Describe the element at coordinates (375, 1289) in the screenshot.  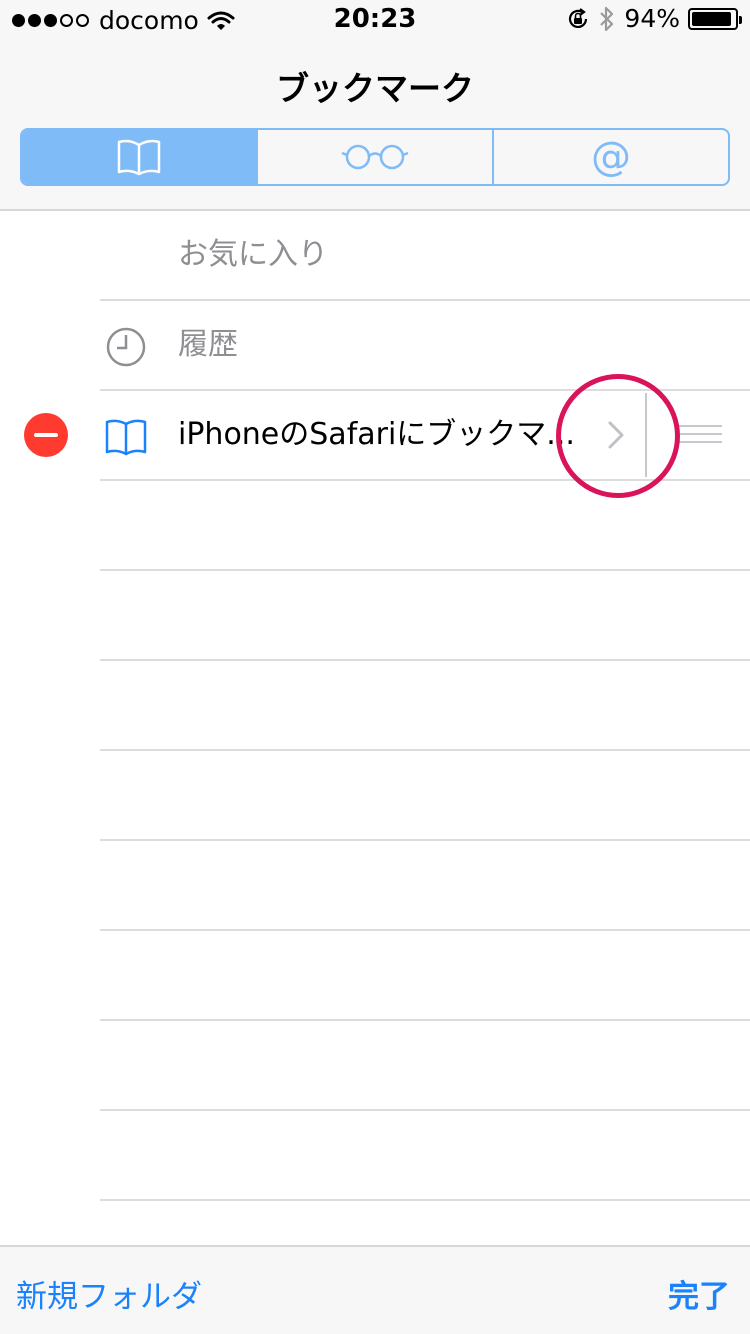
I see `bottom-toolbar: 新規フォルダ 完了` at that location.